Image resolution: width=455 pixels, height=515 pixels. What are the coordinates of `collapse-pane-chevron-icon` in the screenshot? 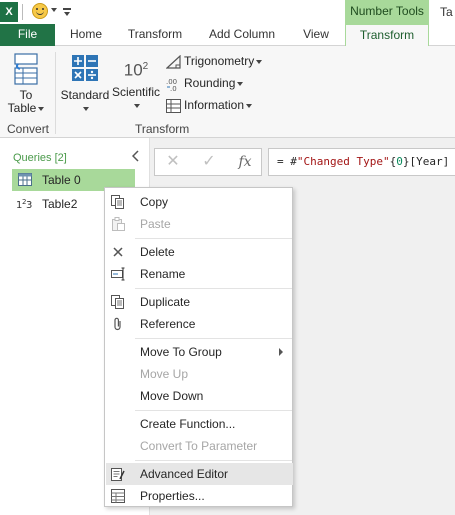 It's located at (136, 156).